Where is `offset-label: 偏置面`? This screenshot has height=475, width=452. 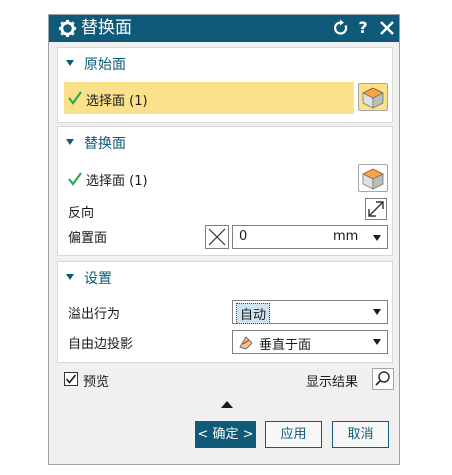 offset-label: 偏置面 is located at coordinates (88, 238).